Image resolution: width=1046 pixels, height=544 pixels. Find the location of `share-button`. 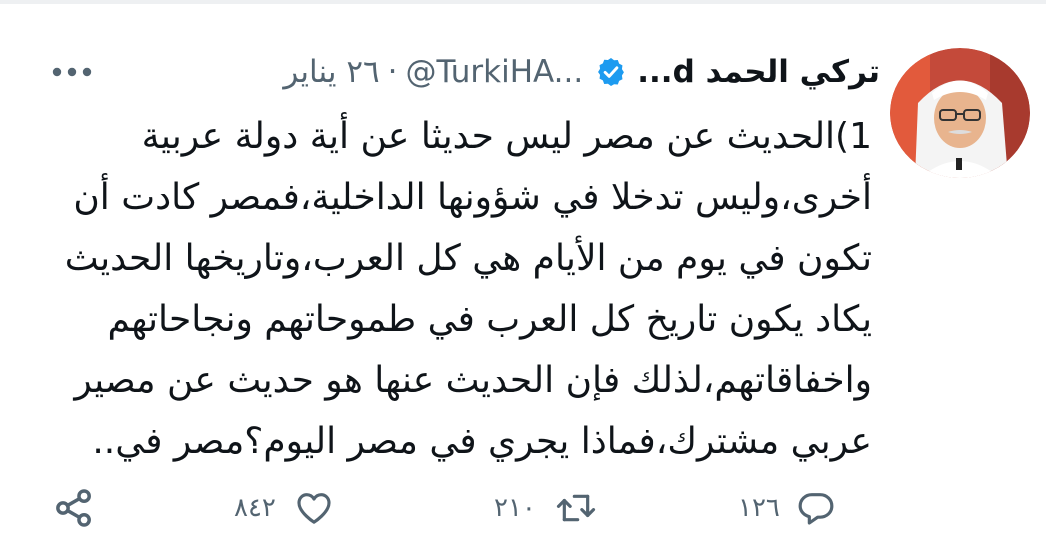

share-button is located at coordinates (75, 508).